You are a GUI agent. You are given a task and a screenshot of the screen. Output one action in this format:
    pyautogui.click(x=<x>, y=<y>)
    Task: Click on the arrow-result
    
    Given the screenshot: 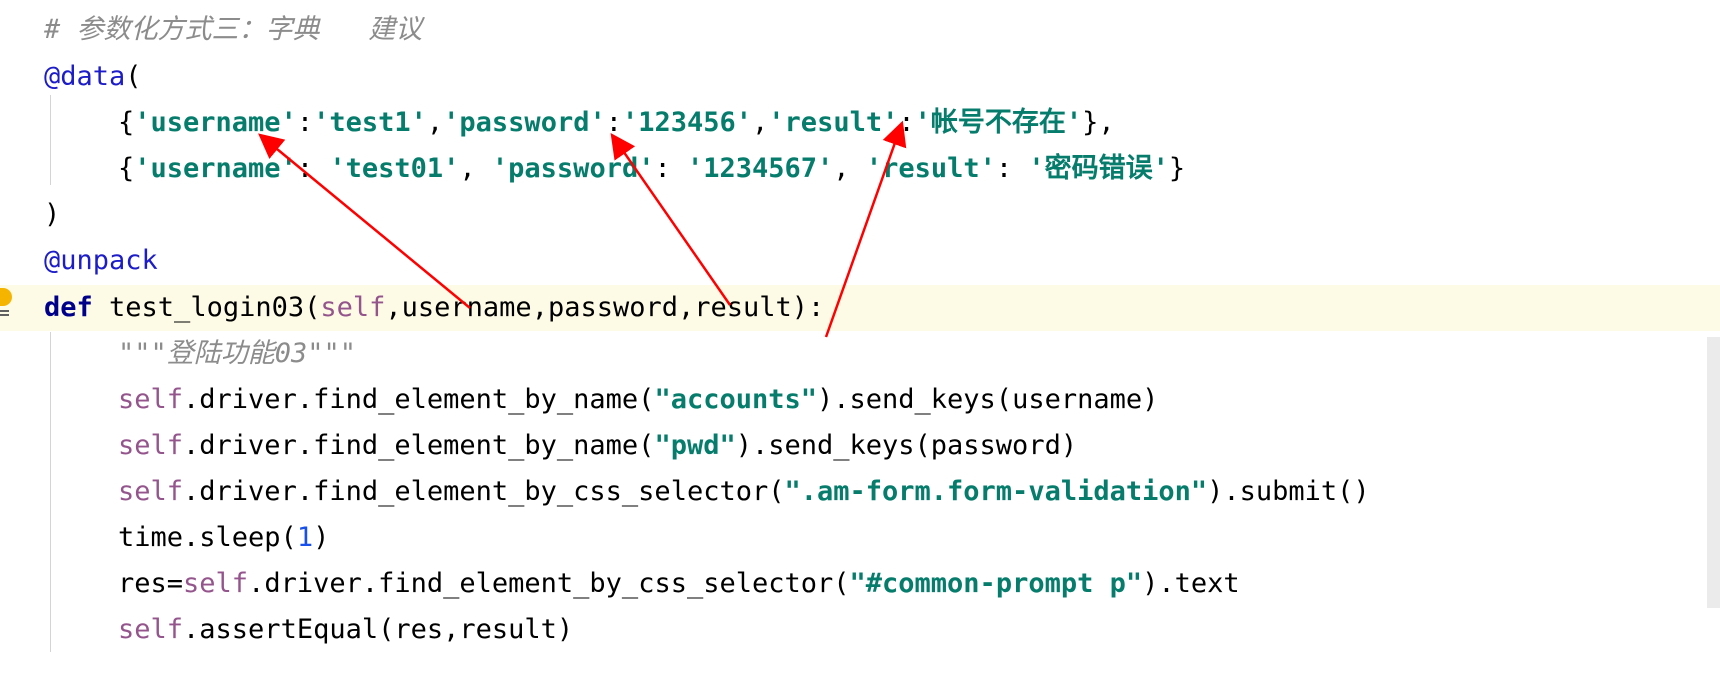 What is the action you would take?
    pyautogui.click(x=865, y=229)
    